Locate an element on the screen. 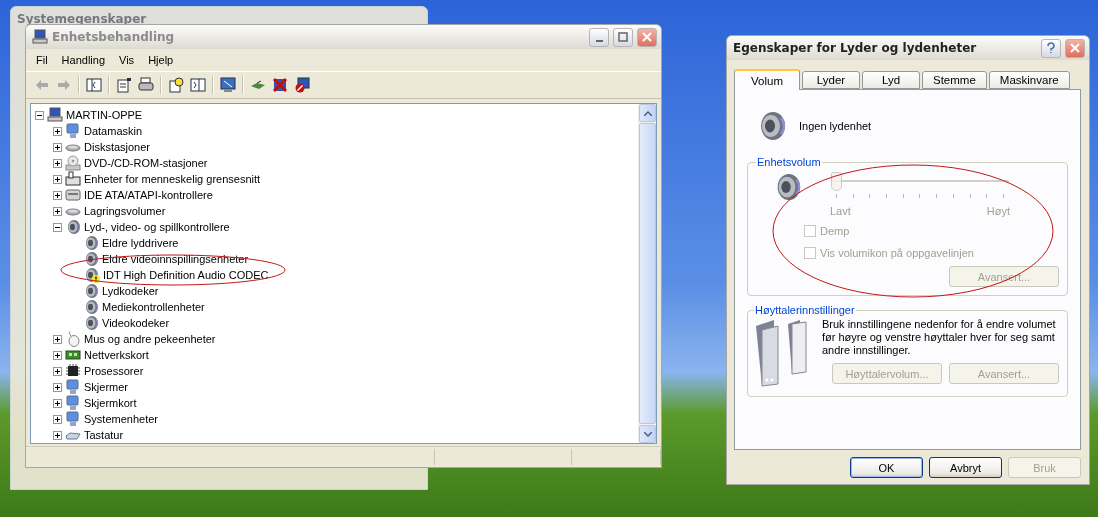 The image size is (1098, 517). tab: Lyder is located at coordinates (831, 80).